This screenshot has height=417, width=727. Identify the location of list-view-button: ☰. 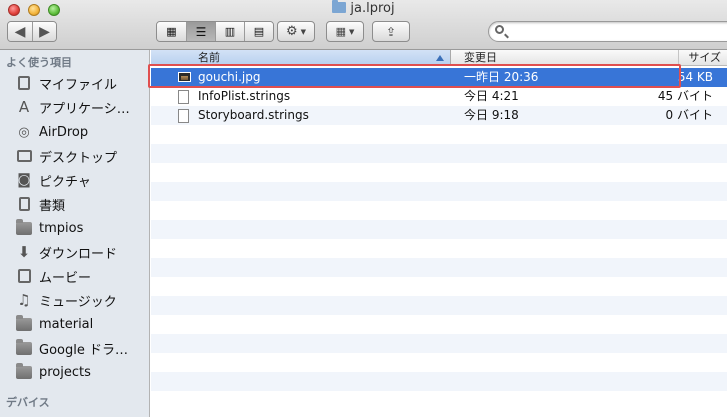
(200, 31).